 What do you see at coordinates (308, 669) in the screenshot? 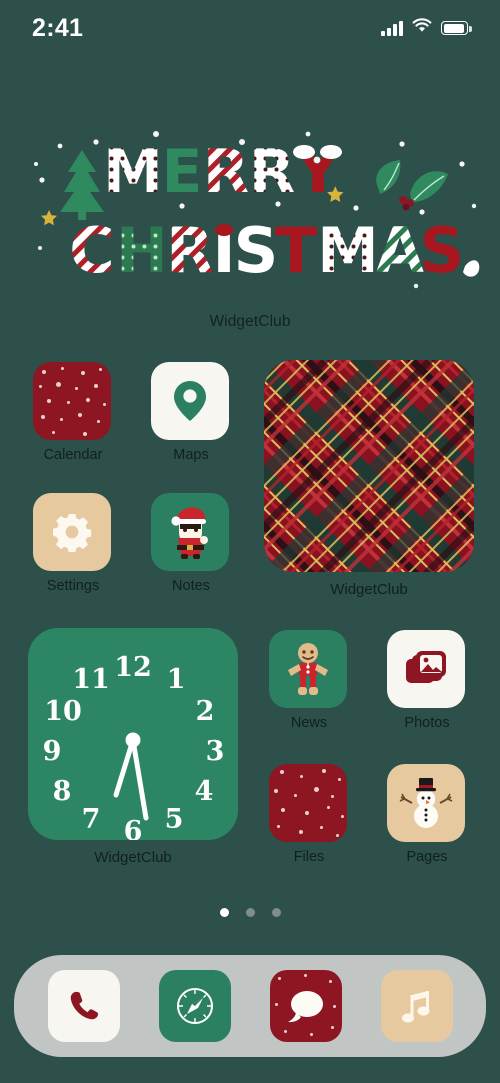
I see `gingerbread-man-icon` at bounding box center [308, 669].